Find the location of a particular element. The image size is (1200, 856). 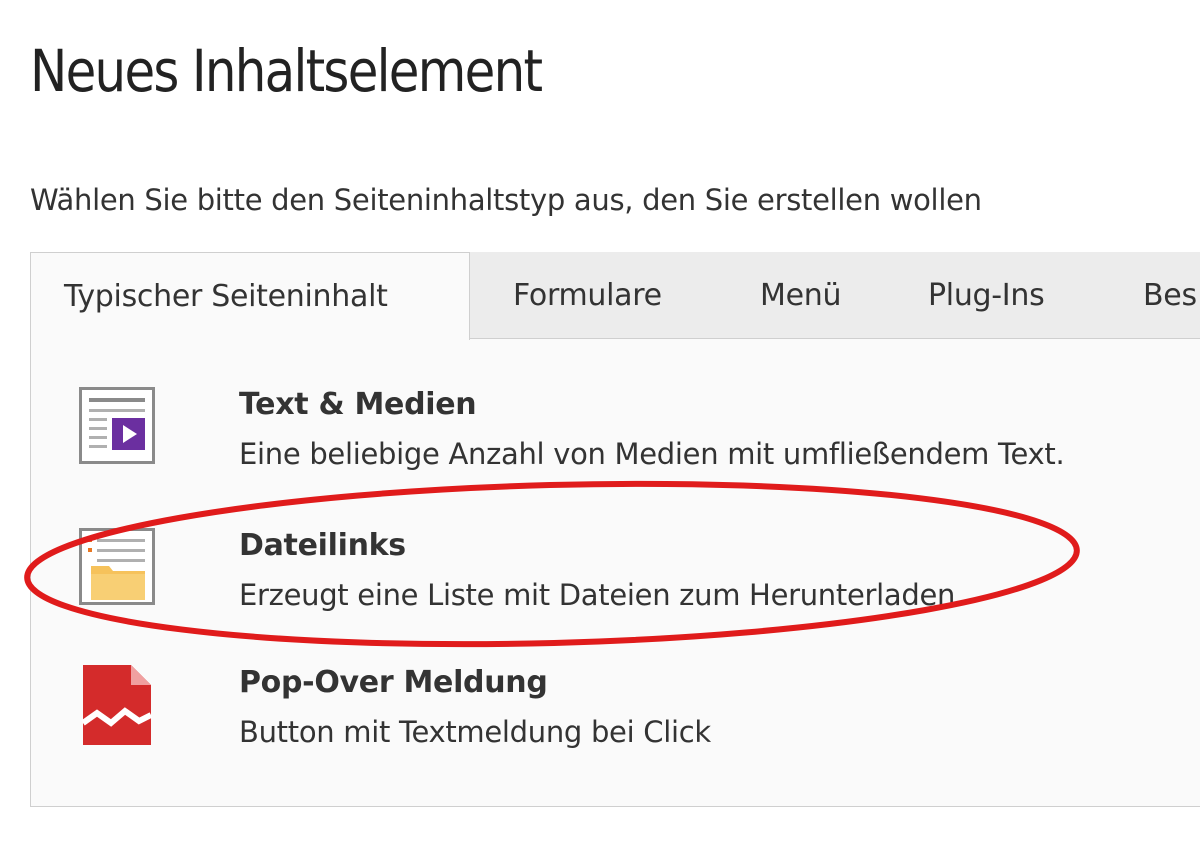

popover-icon is located at coordinates (117, 705).